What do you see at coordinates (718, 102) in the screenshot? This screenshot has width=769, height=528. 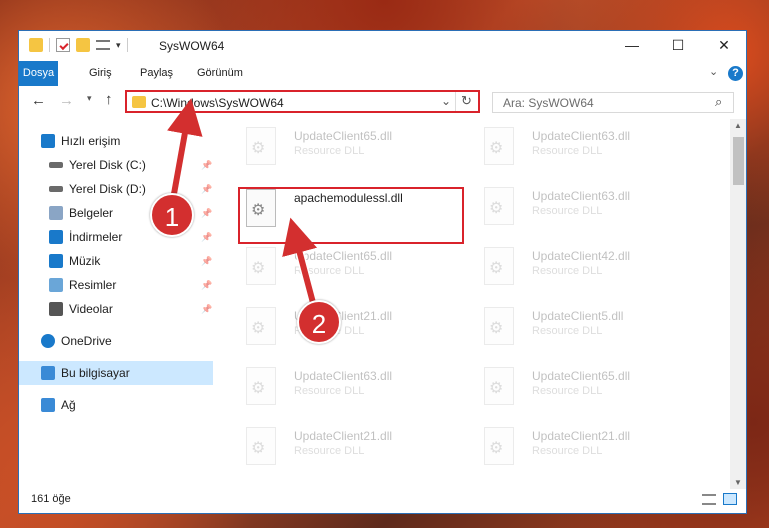 I see `search-icon: ⌕` at bounding box center [718, 102].